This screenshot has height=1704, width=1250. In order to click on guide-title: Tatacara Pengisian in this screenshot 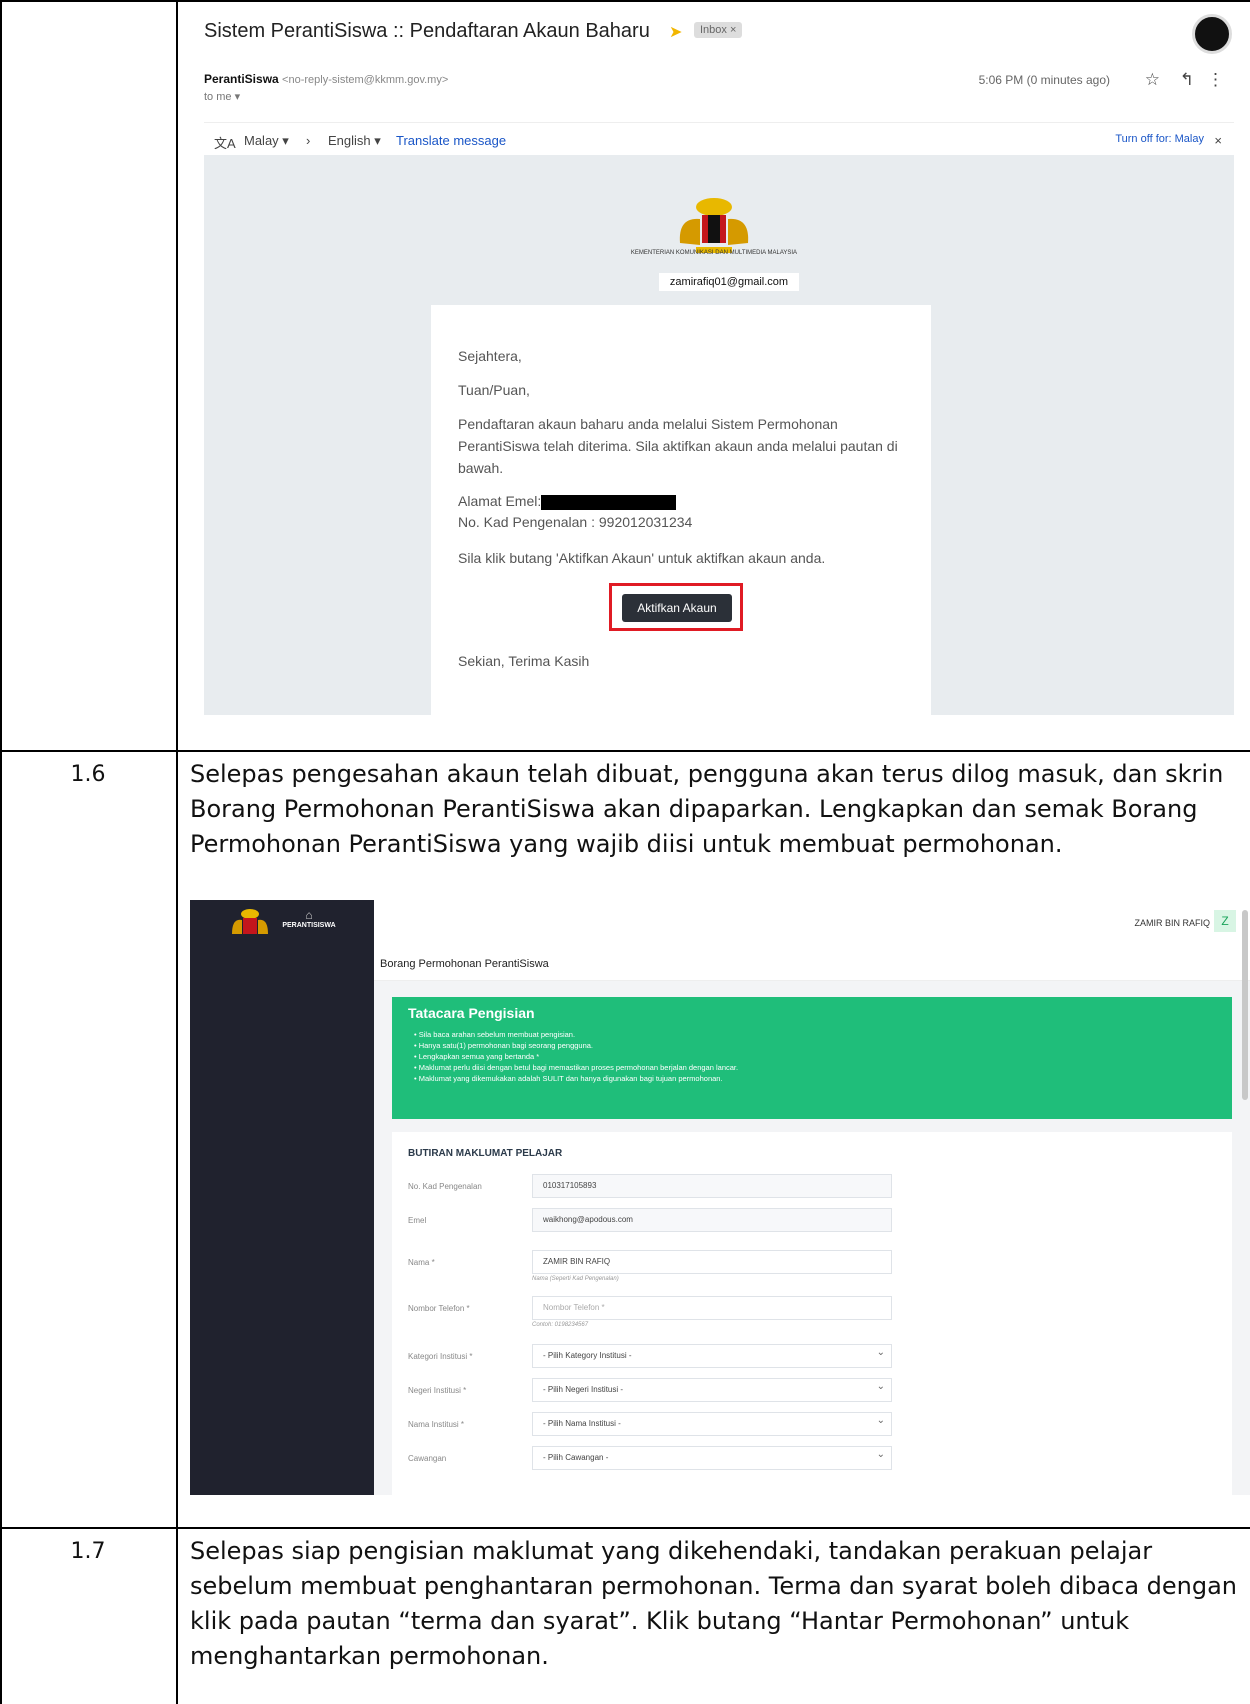, I will do `click(471, 1013)`.